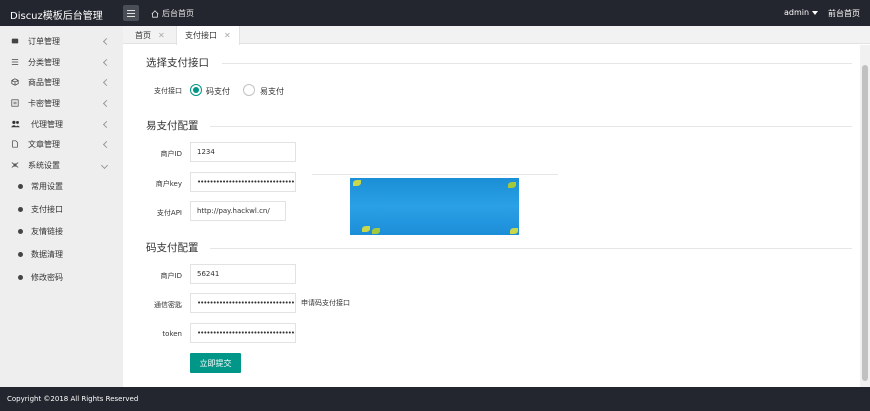 The height and width of the screenshot is (411, 870). Describe the element at coordinates (47, 186) in the screenshot. I see `sidebar-subitem-label: 常用设置` at that location.